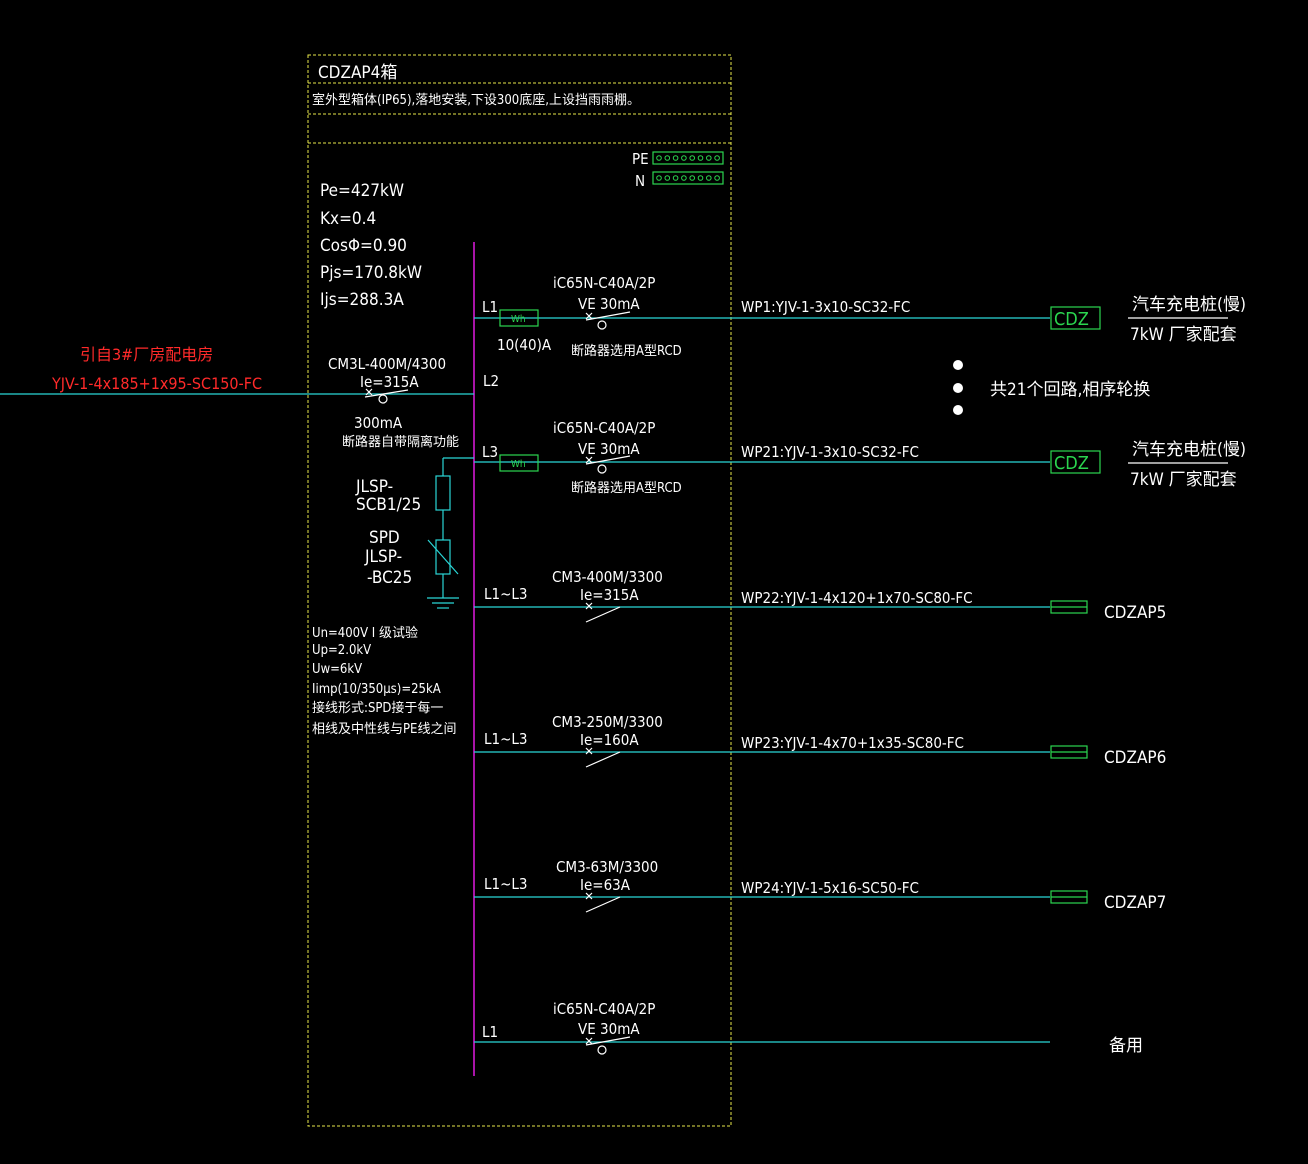  Describe the element at coordinates (156, 383) in the screenshot. I see `incoming-cable: YJV-1-4x185+1x95-SC150-FC` at that location.